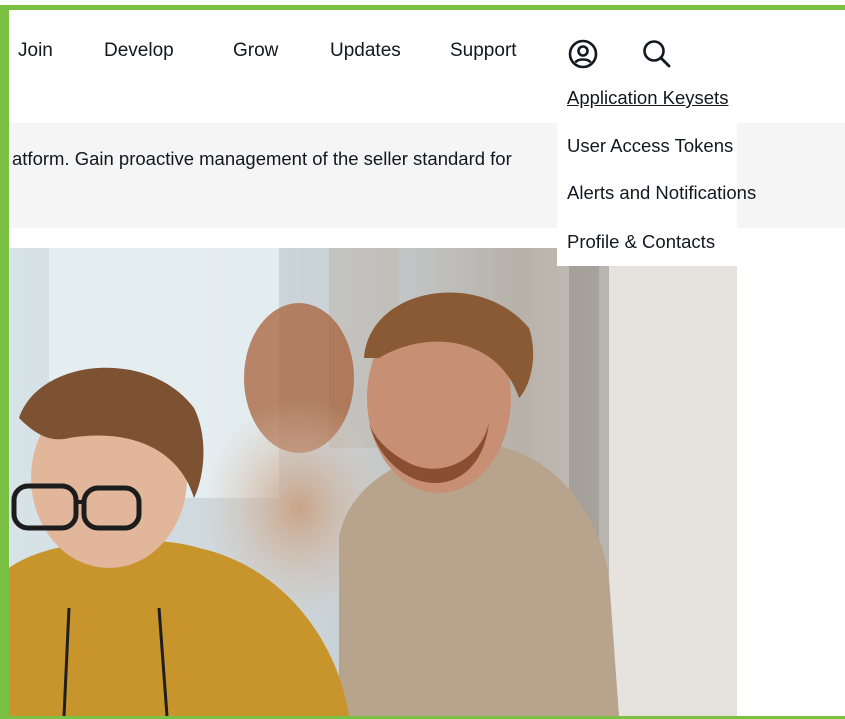 The image size is (845, 719). I want to click on search-button, so click(657, 54).